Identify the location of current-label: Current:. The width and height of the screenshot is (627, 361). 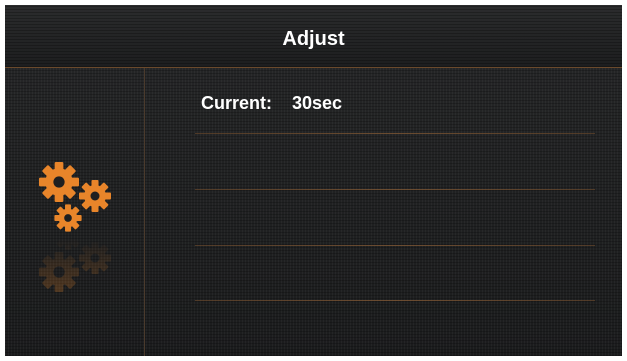
(236, 103).